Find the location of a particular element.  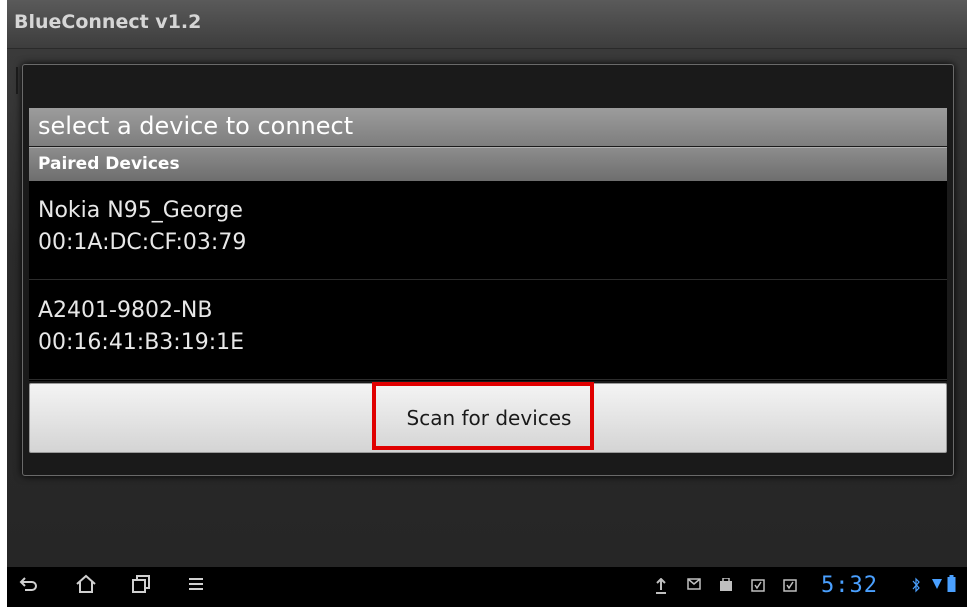

upload-icon is located at coordinates (661, 587).